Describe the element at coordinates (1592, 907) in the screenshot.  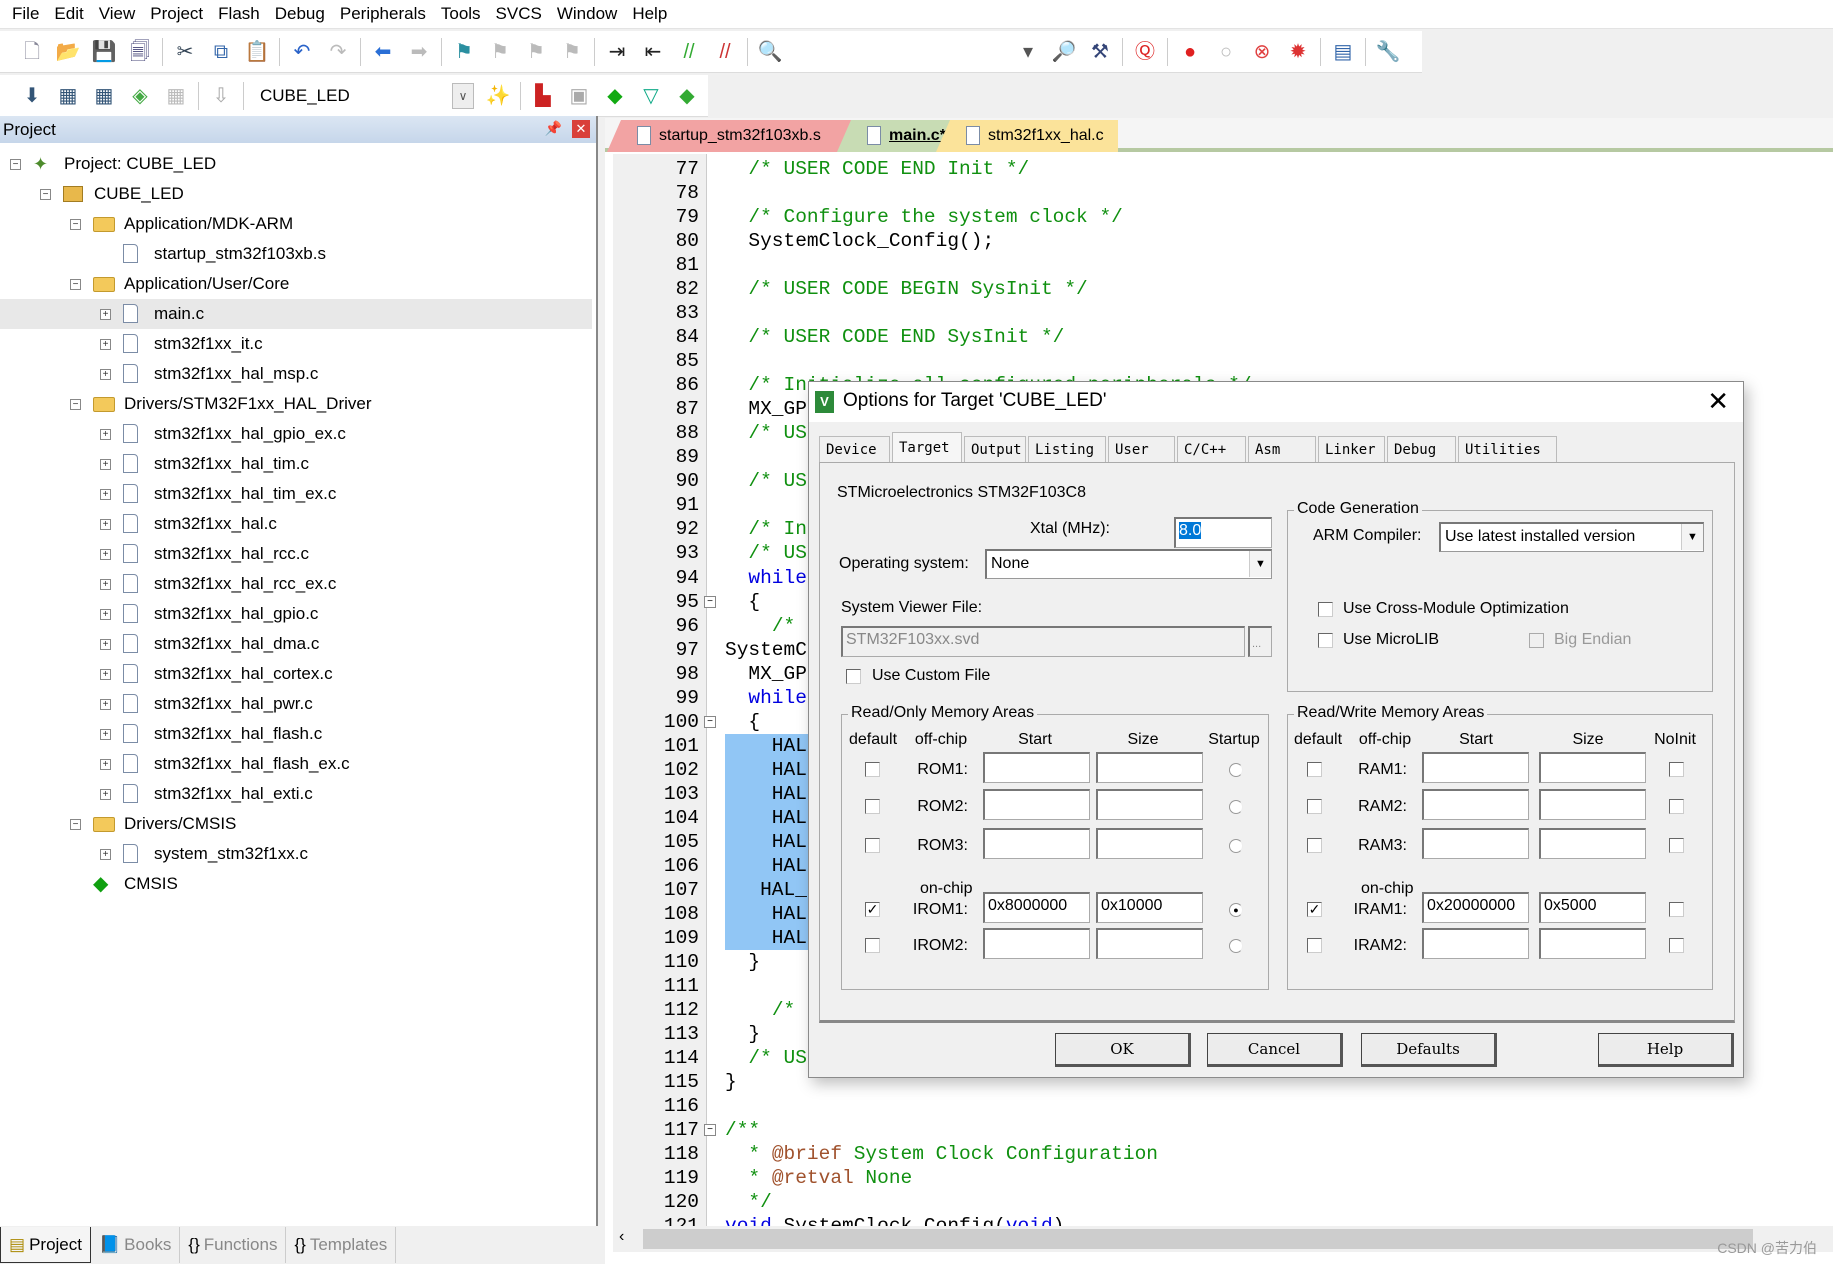
I see `size-input: 0x5000` at that location.